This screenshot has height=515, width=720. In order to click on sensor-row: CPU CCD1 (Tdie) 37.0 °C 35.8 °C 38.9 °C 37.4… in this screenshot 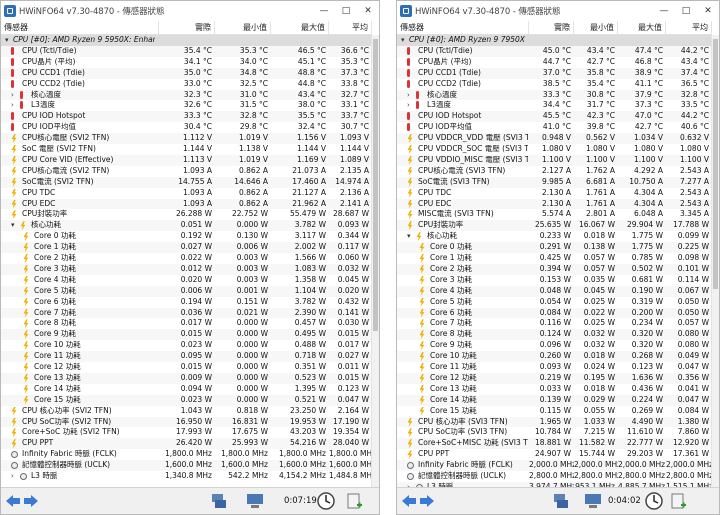, I will do `click(554, 73)`.